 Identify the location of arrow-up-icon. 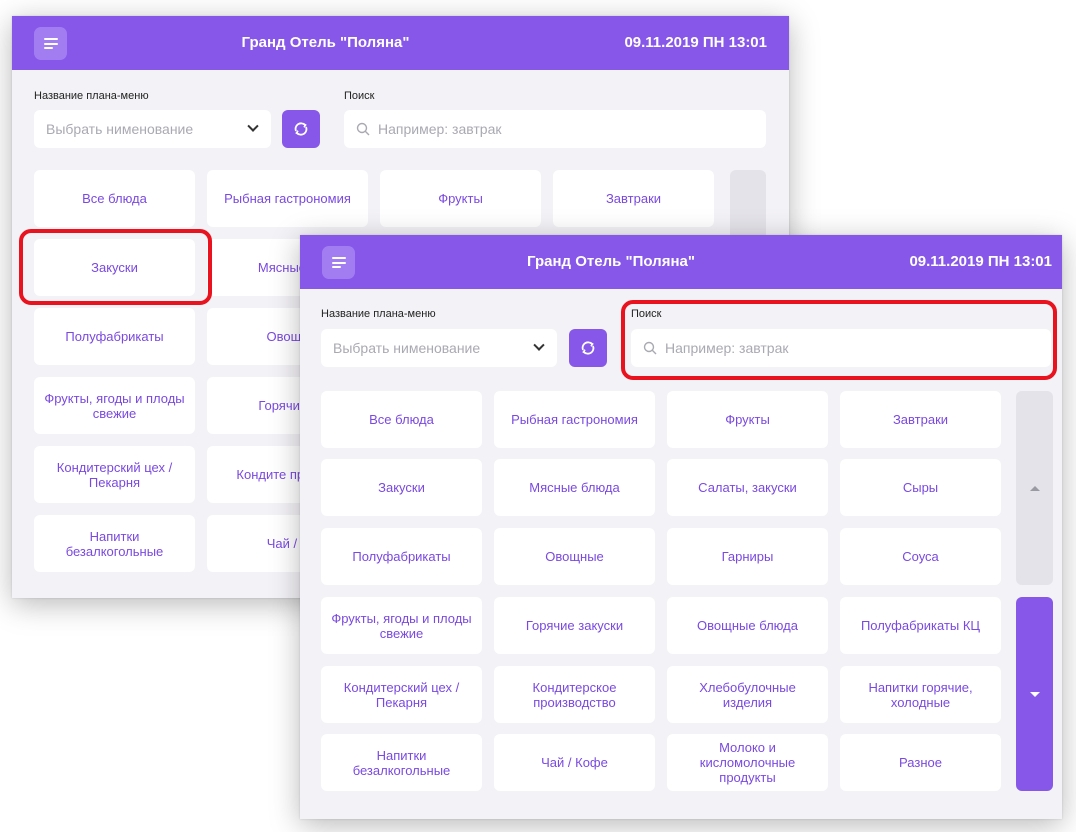
(1034, 488).